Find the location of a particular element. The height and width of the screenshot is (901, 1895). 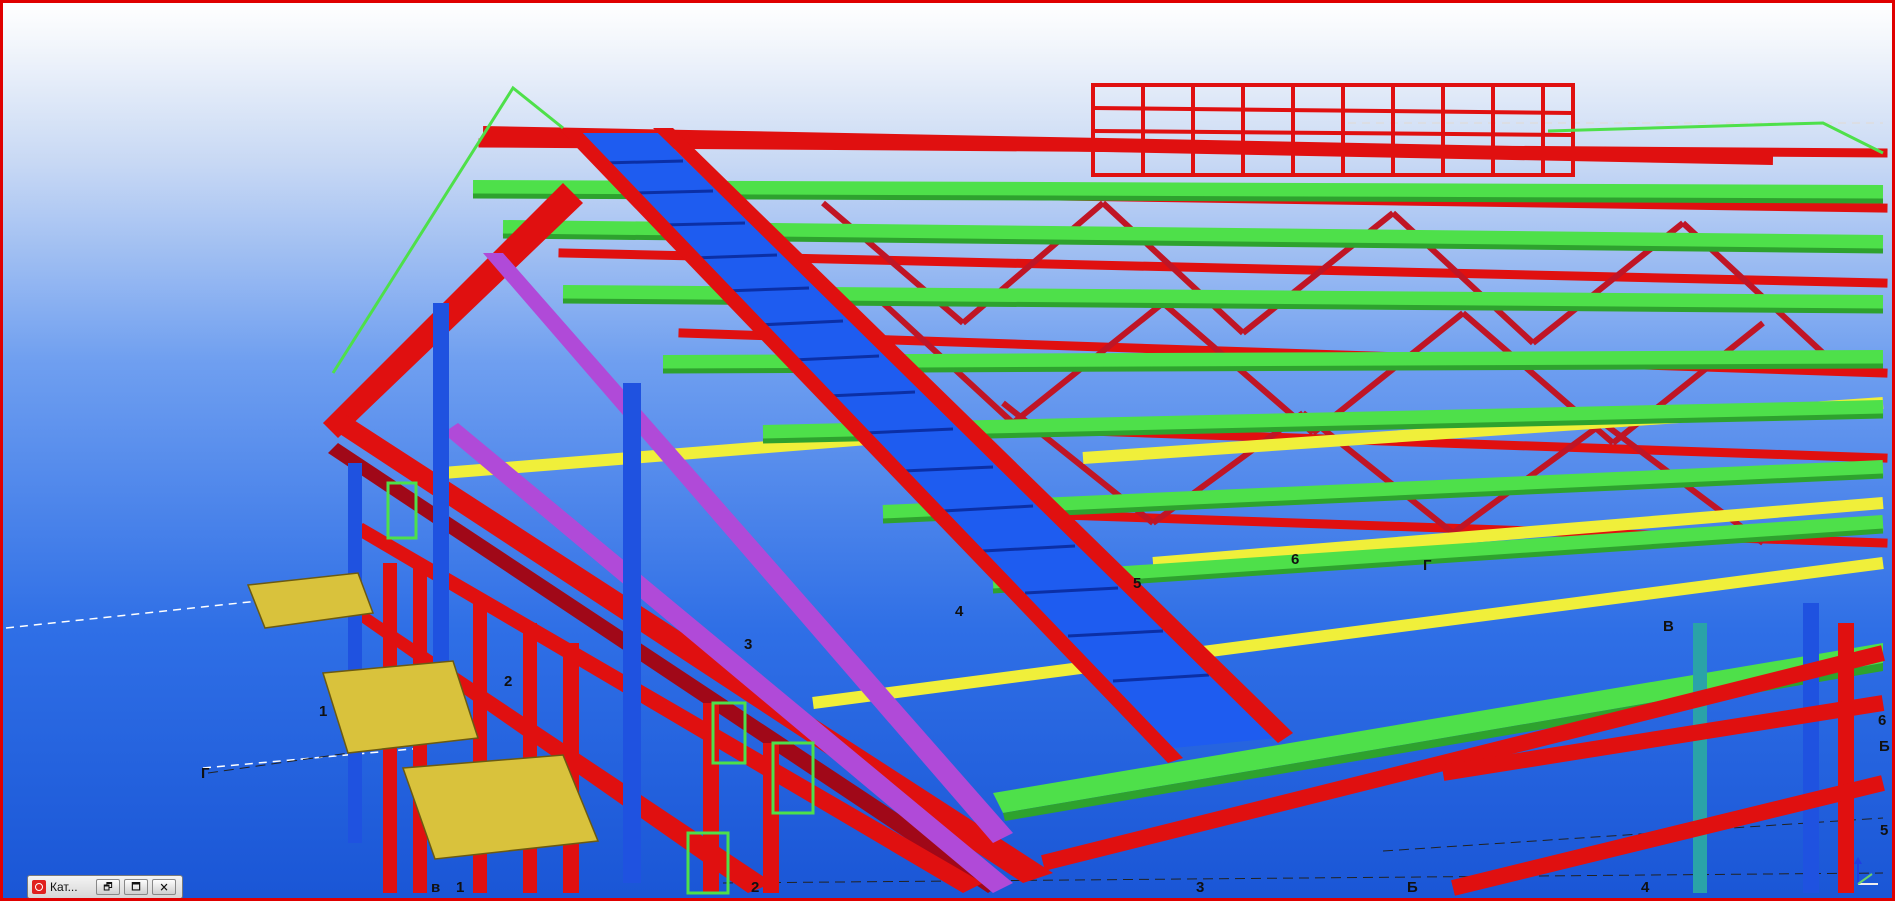

grid-label-2-bottom: 2 is located at coordinates (755, 887).